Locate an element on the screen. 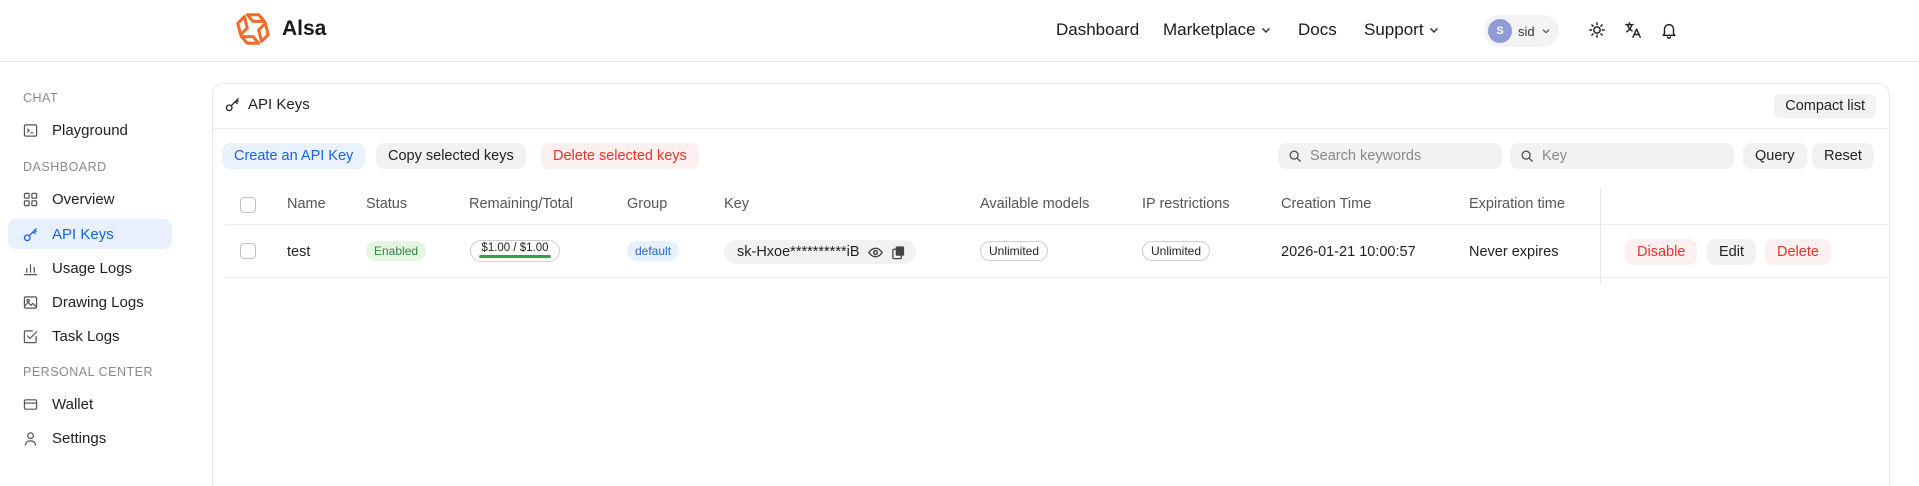 Image resolution: width=1919 pixels, height=486 pixels. sidebar-item-task-logs: Task Logs is located at coordinates (90, 336).